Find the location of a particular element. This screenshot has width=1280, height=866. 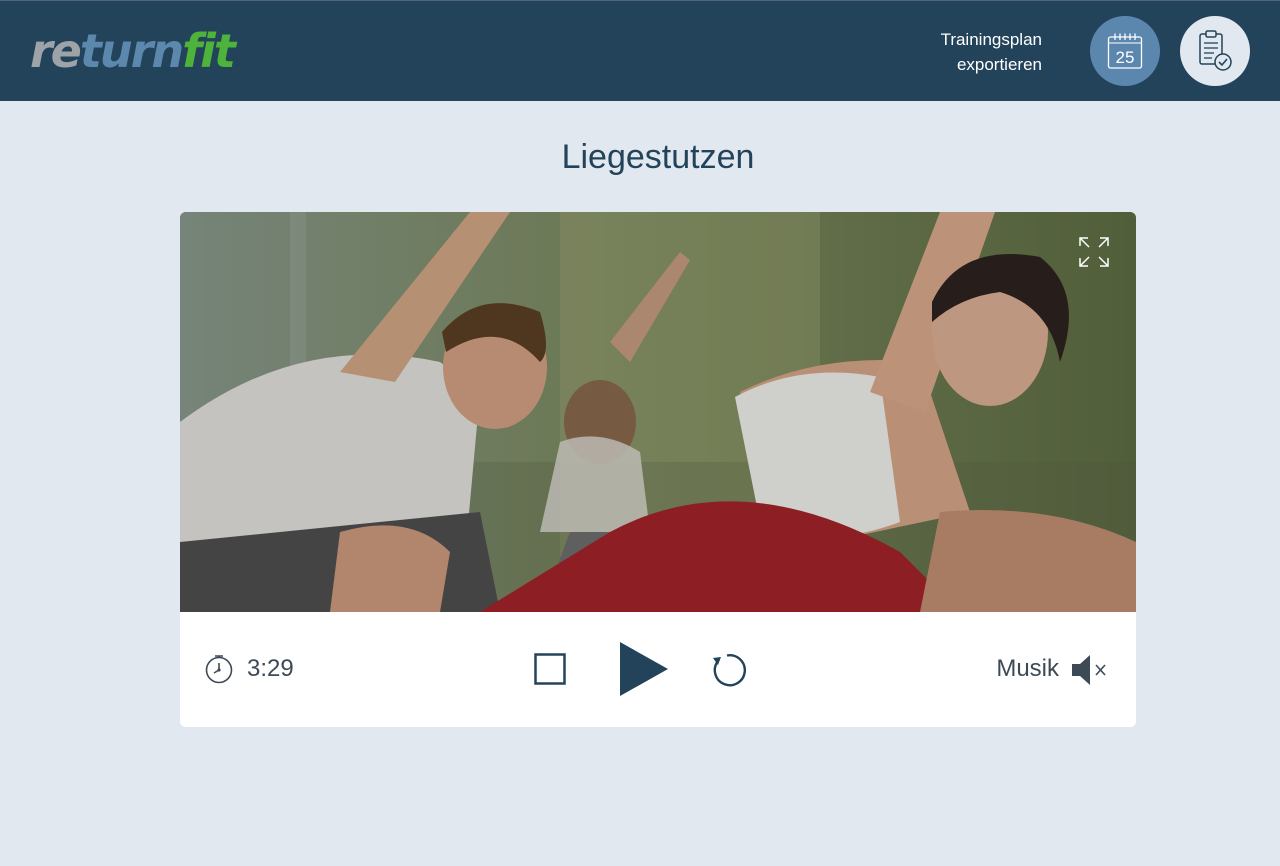

checklist-button is located at coordinates (1215, 51).